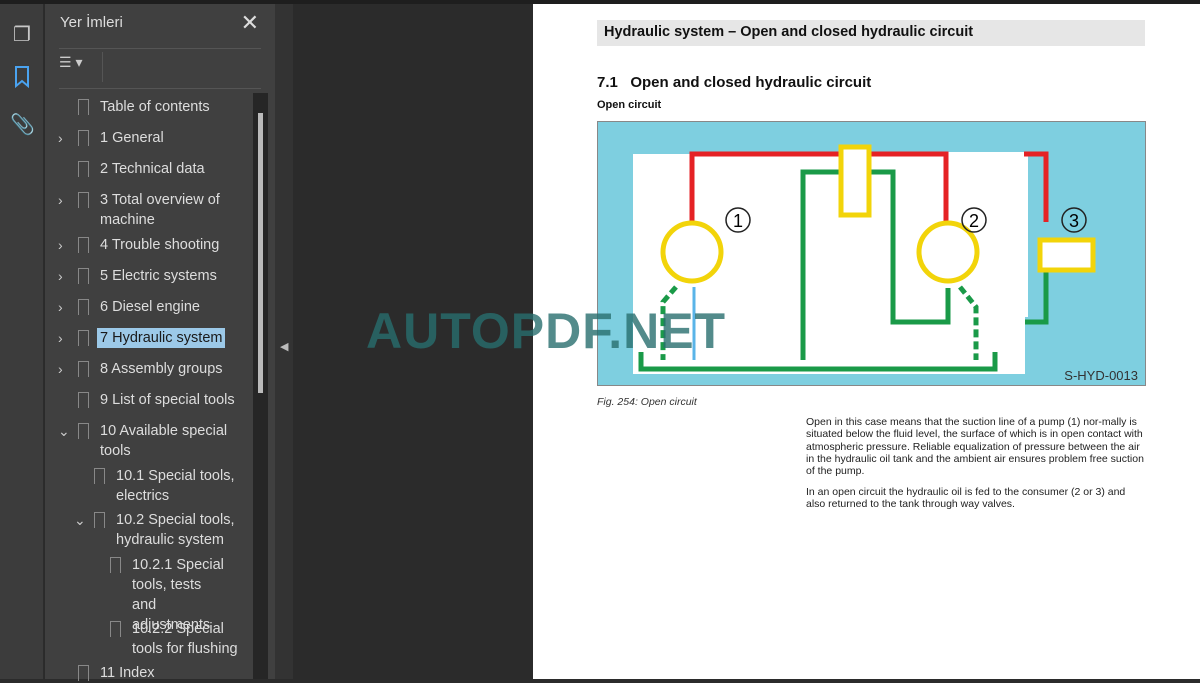 The width and height of the screenshot is (1200, 683). Describe the element at coordinates (70, 62) in the screenshot. I see `bookmark-options-button: ☰ ▾` at that location.